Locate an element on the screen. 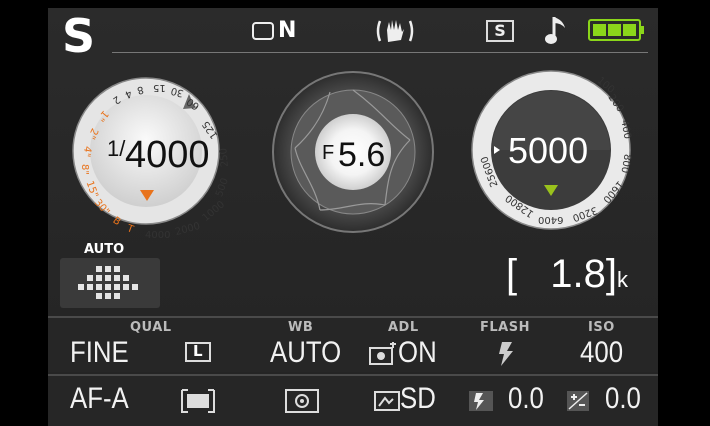 The height and width of the screenshot is (426, 710). iso-scale-200: 200 is located at coordinates (615, 103).